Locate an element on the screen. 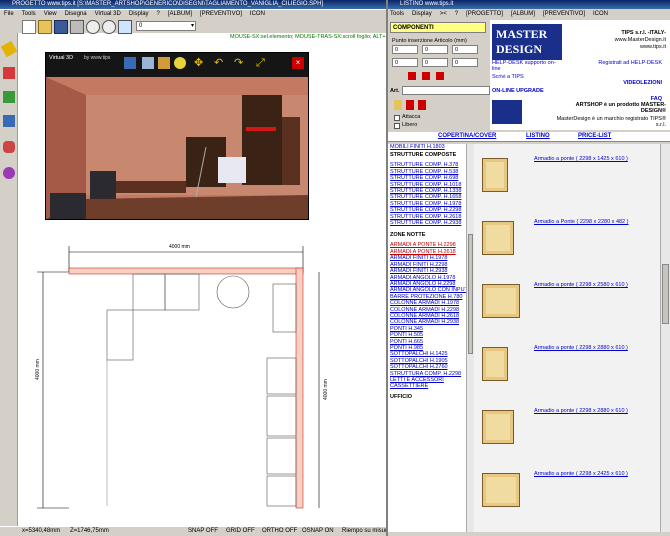  light-icon is located at coordinates (180, 63).